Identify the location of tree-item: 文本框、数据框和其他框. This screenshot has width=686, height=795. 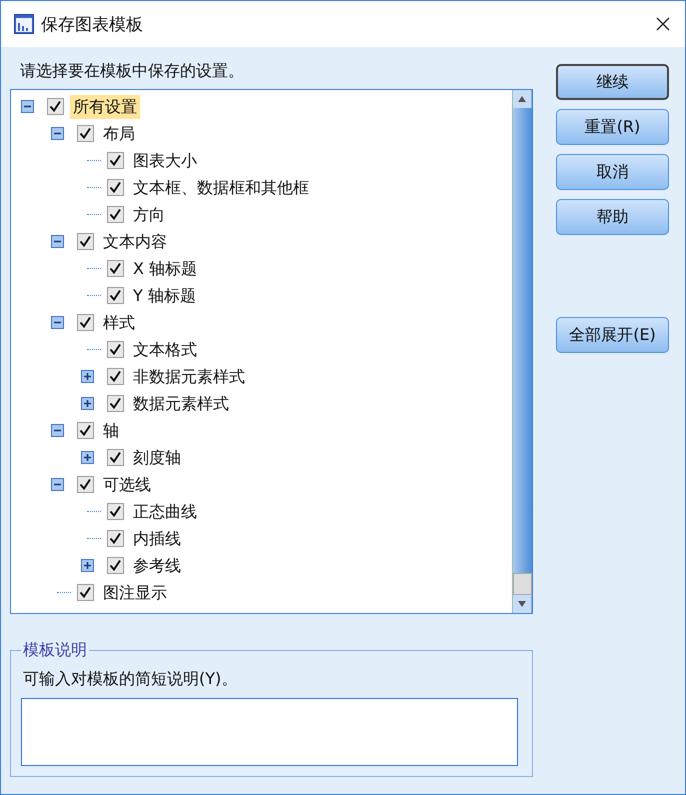
(221, 188).